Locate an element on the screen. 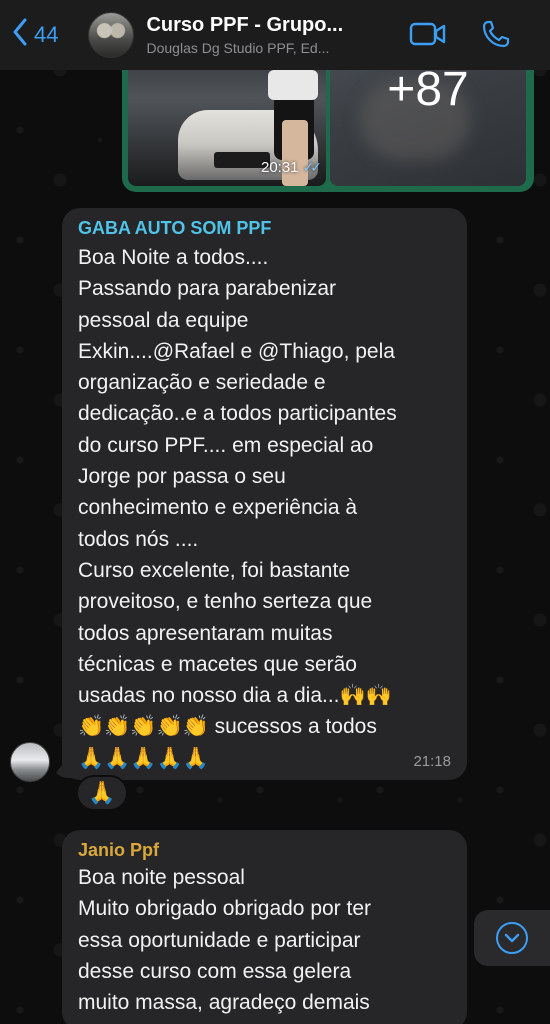 Image resolution: width=550 pixels, height=1024 pixels. video-call-icon is located at coordinates (428, 36).